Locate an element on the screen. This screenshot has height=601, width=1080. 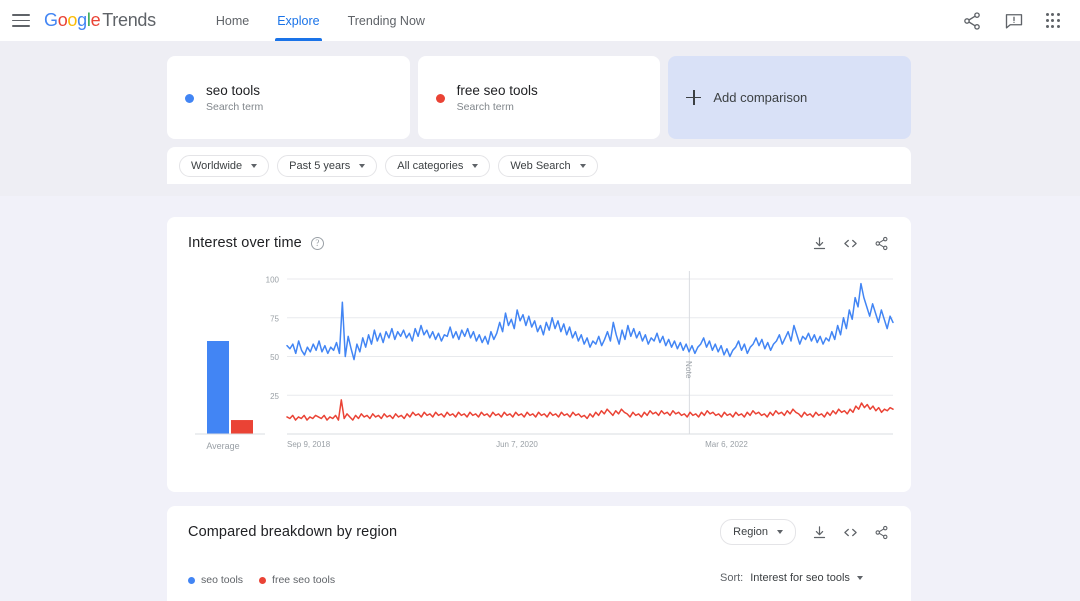
legend-item-seo-tools: seo tools is located at coordinates (215, 580).